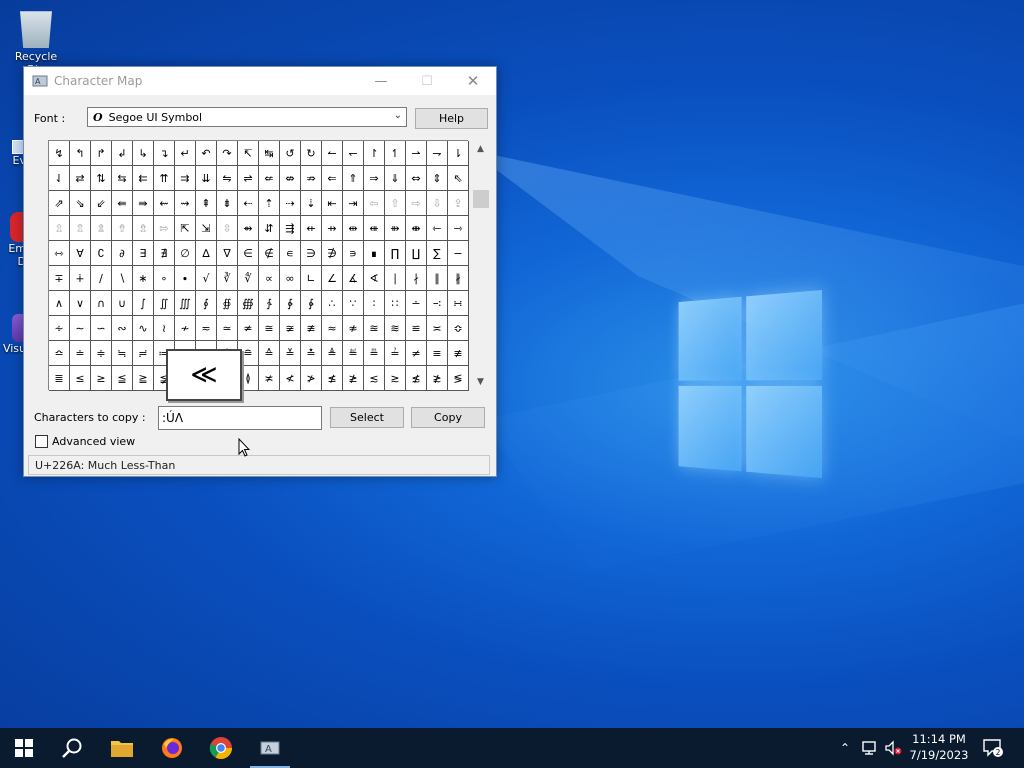 This screenshot has height=768, width=1024. I want to click on character-cell: ↼, so click(332, 153).